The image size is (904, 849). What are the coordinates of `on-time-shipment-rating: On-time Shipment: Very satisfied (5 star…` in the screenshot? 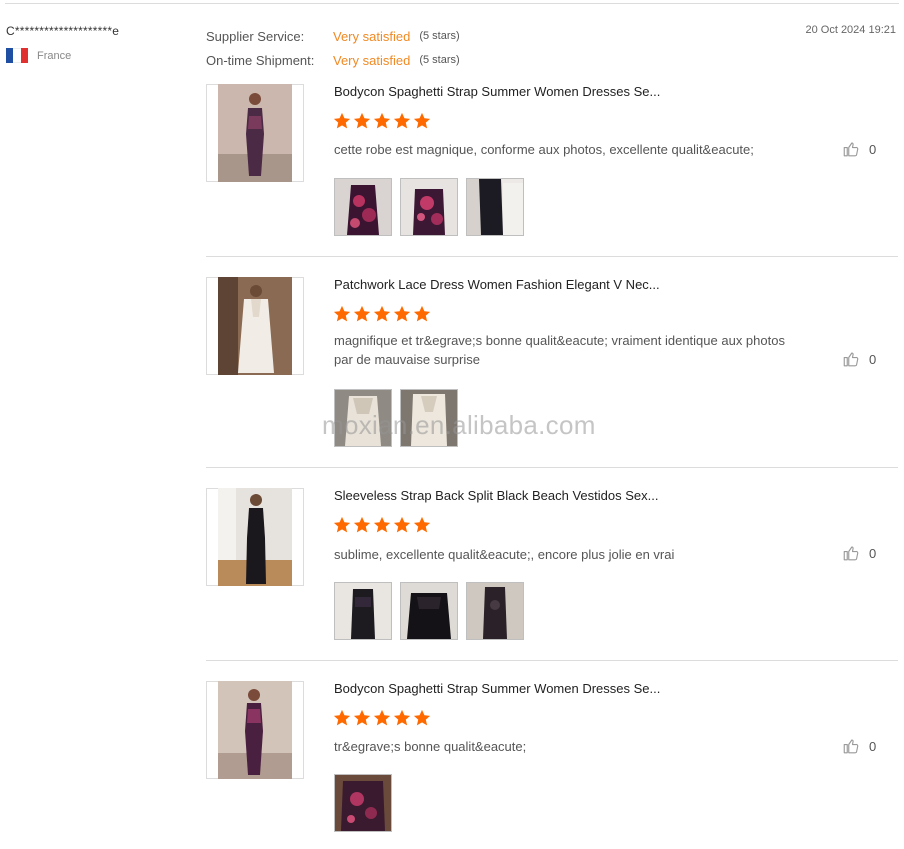 It's located at (333, 60).